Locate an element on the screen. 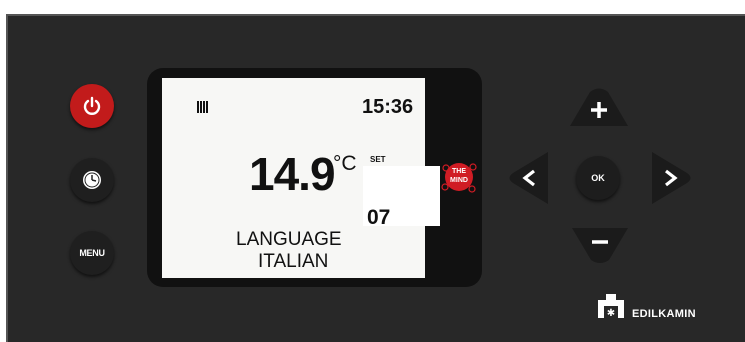 This screenshot has height=342, width=745. menu-button: MENU is located at coordinates (92, 253).